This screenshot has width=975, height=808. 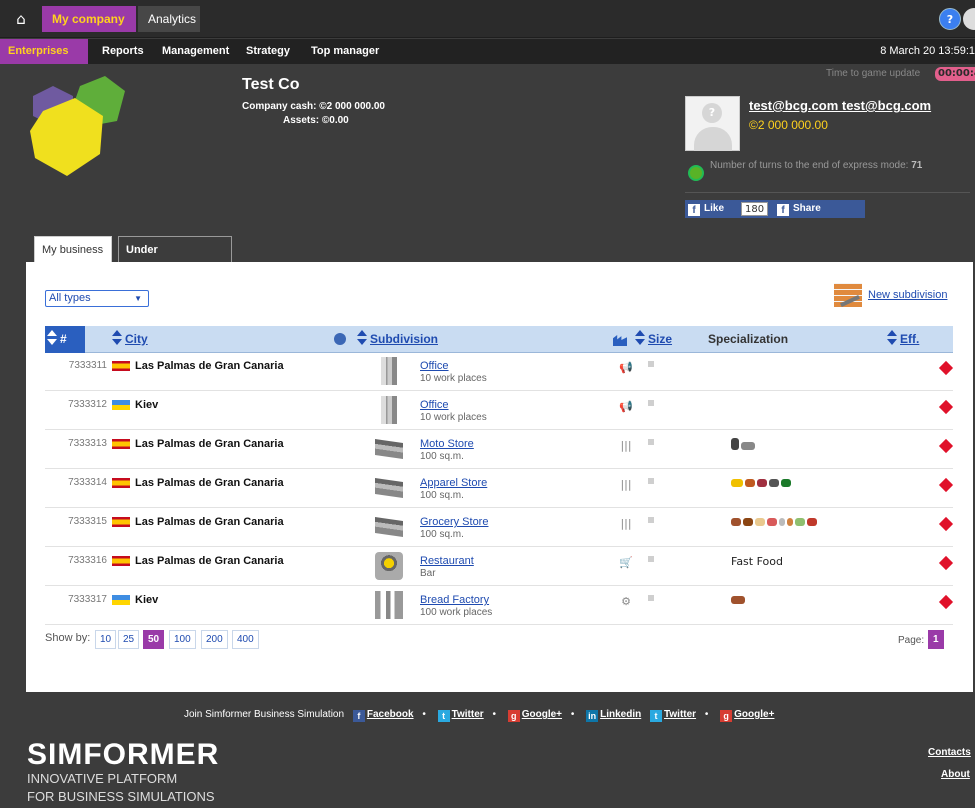 What do you see at coordinates (487, 19) in the screenshot?
I see `top-navbar: ⌂ My company Analytics ?` at bounding box center [487, 19].